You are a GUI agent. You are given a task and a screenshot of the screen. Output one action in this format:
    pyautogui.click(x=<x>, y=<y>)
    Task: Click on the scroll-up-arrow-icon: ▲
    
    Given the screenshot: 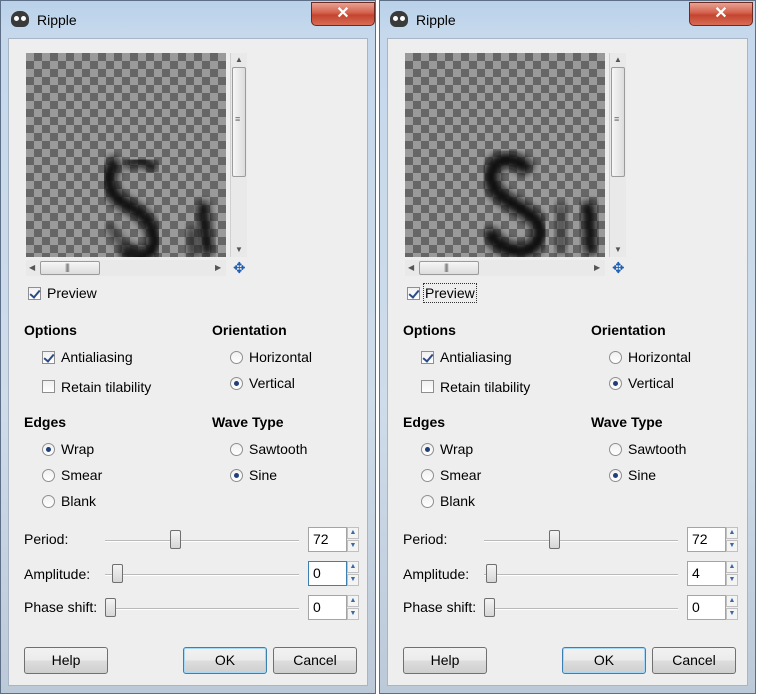 What is the action you would take?
    pyautogui.click(x=239, y=60)
    